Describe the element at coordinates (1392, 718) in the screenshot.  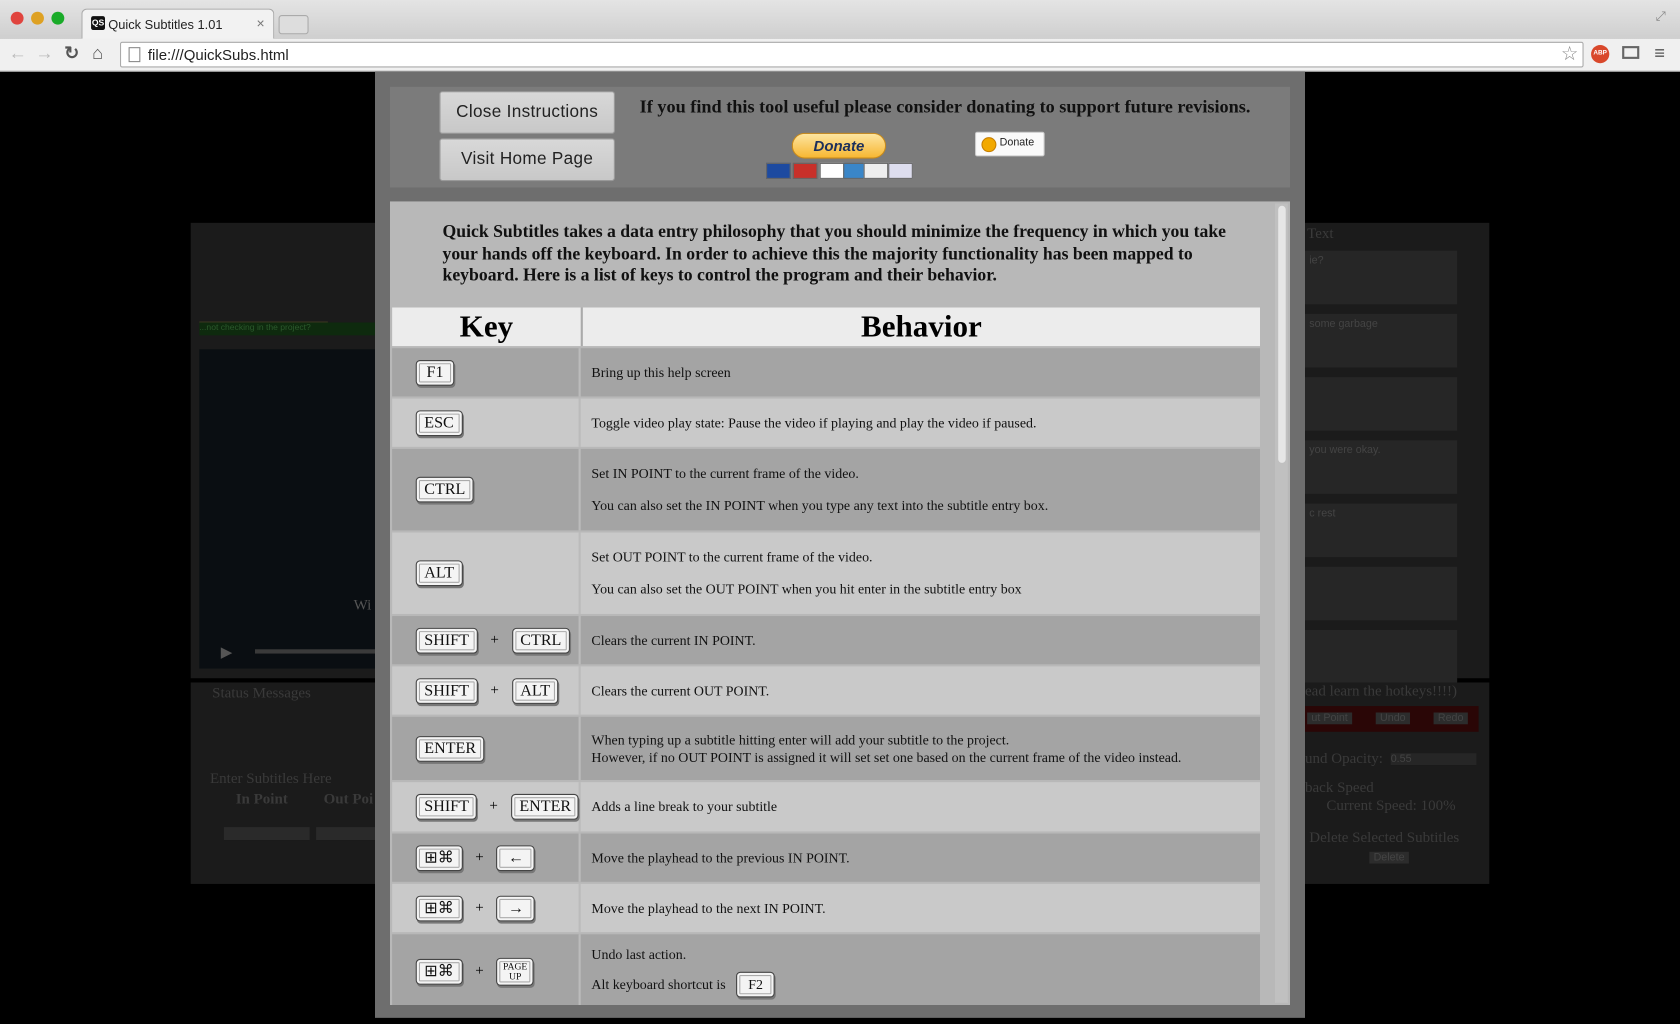
I see `undo-button: Undo` at that location.